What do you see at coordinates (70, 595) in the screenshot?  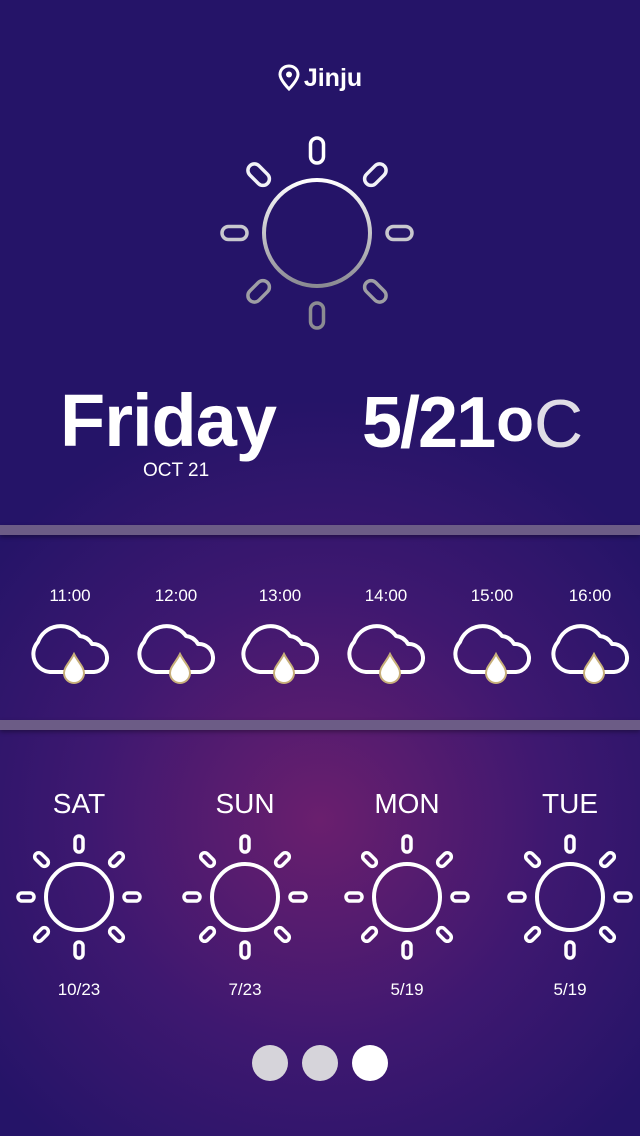 I see `hour-time: 11:00` at bounding box center [70, 595].